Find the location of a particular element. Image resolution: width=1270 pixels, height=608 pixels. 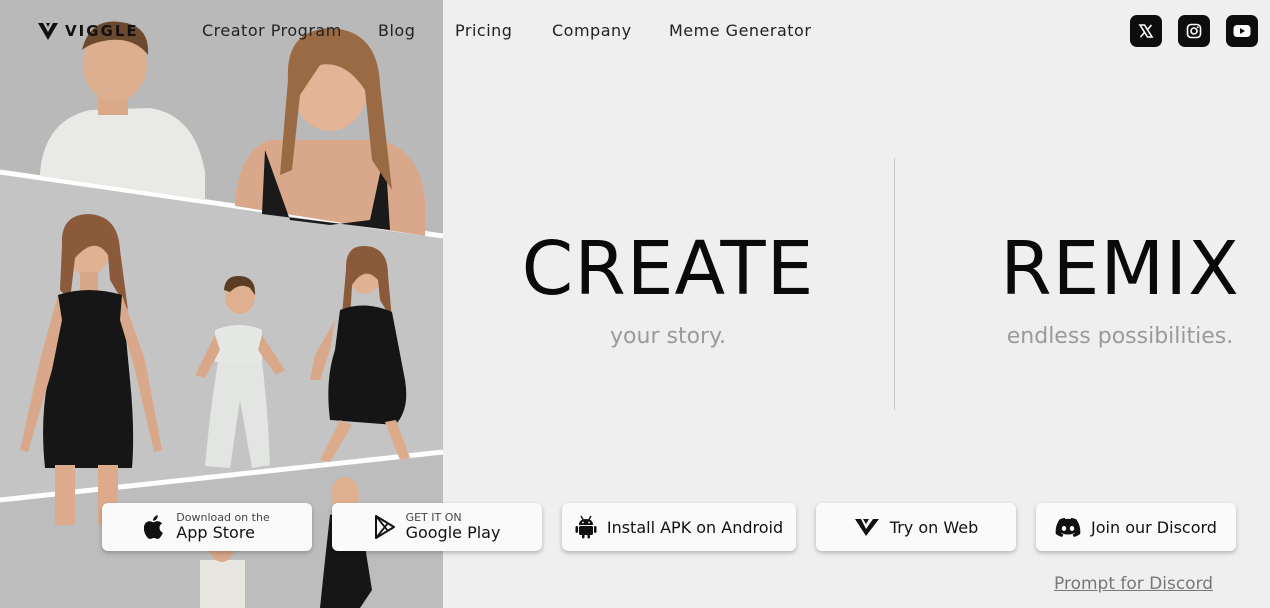

nav-company: Company is located at coordinates (592, 30).